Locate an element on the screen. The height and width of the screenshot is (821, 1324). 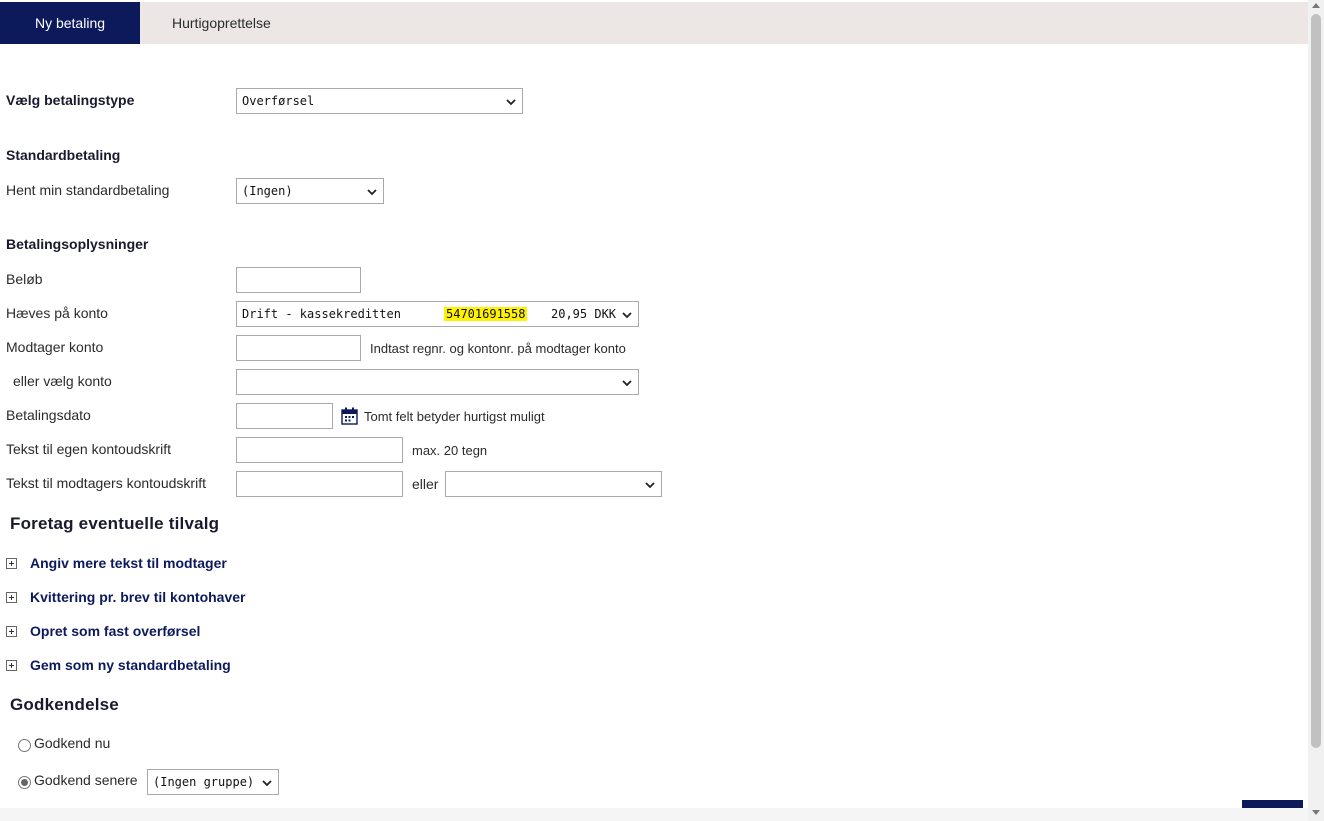
debit-account-number: 54701691558 is located at coordinates (486, 314).